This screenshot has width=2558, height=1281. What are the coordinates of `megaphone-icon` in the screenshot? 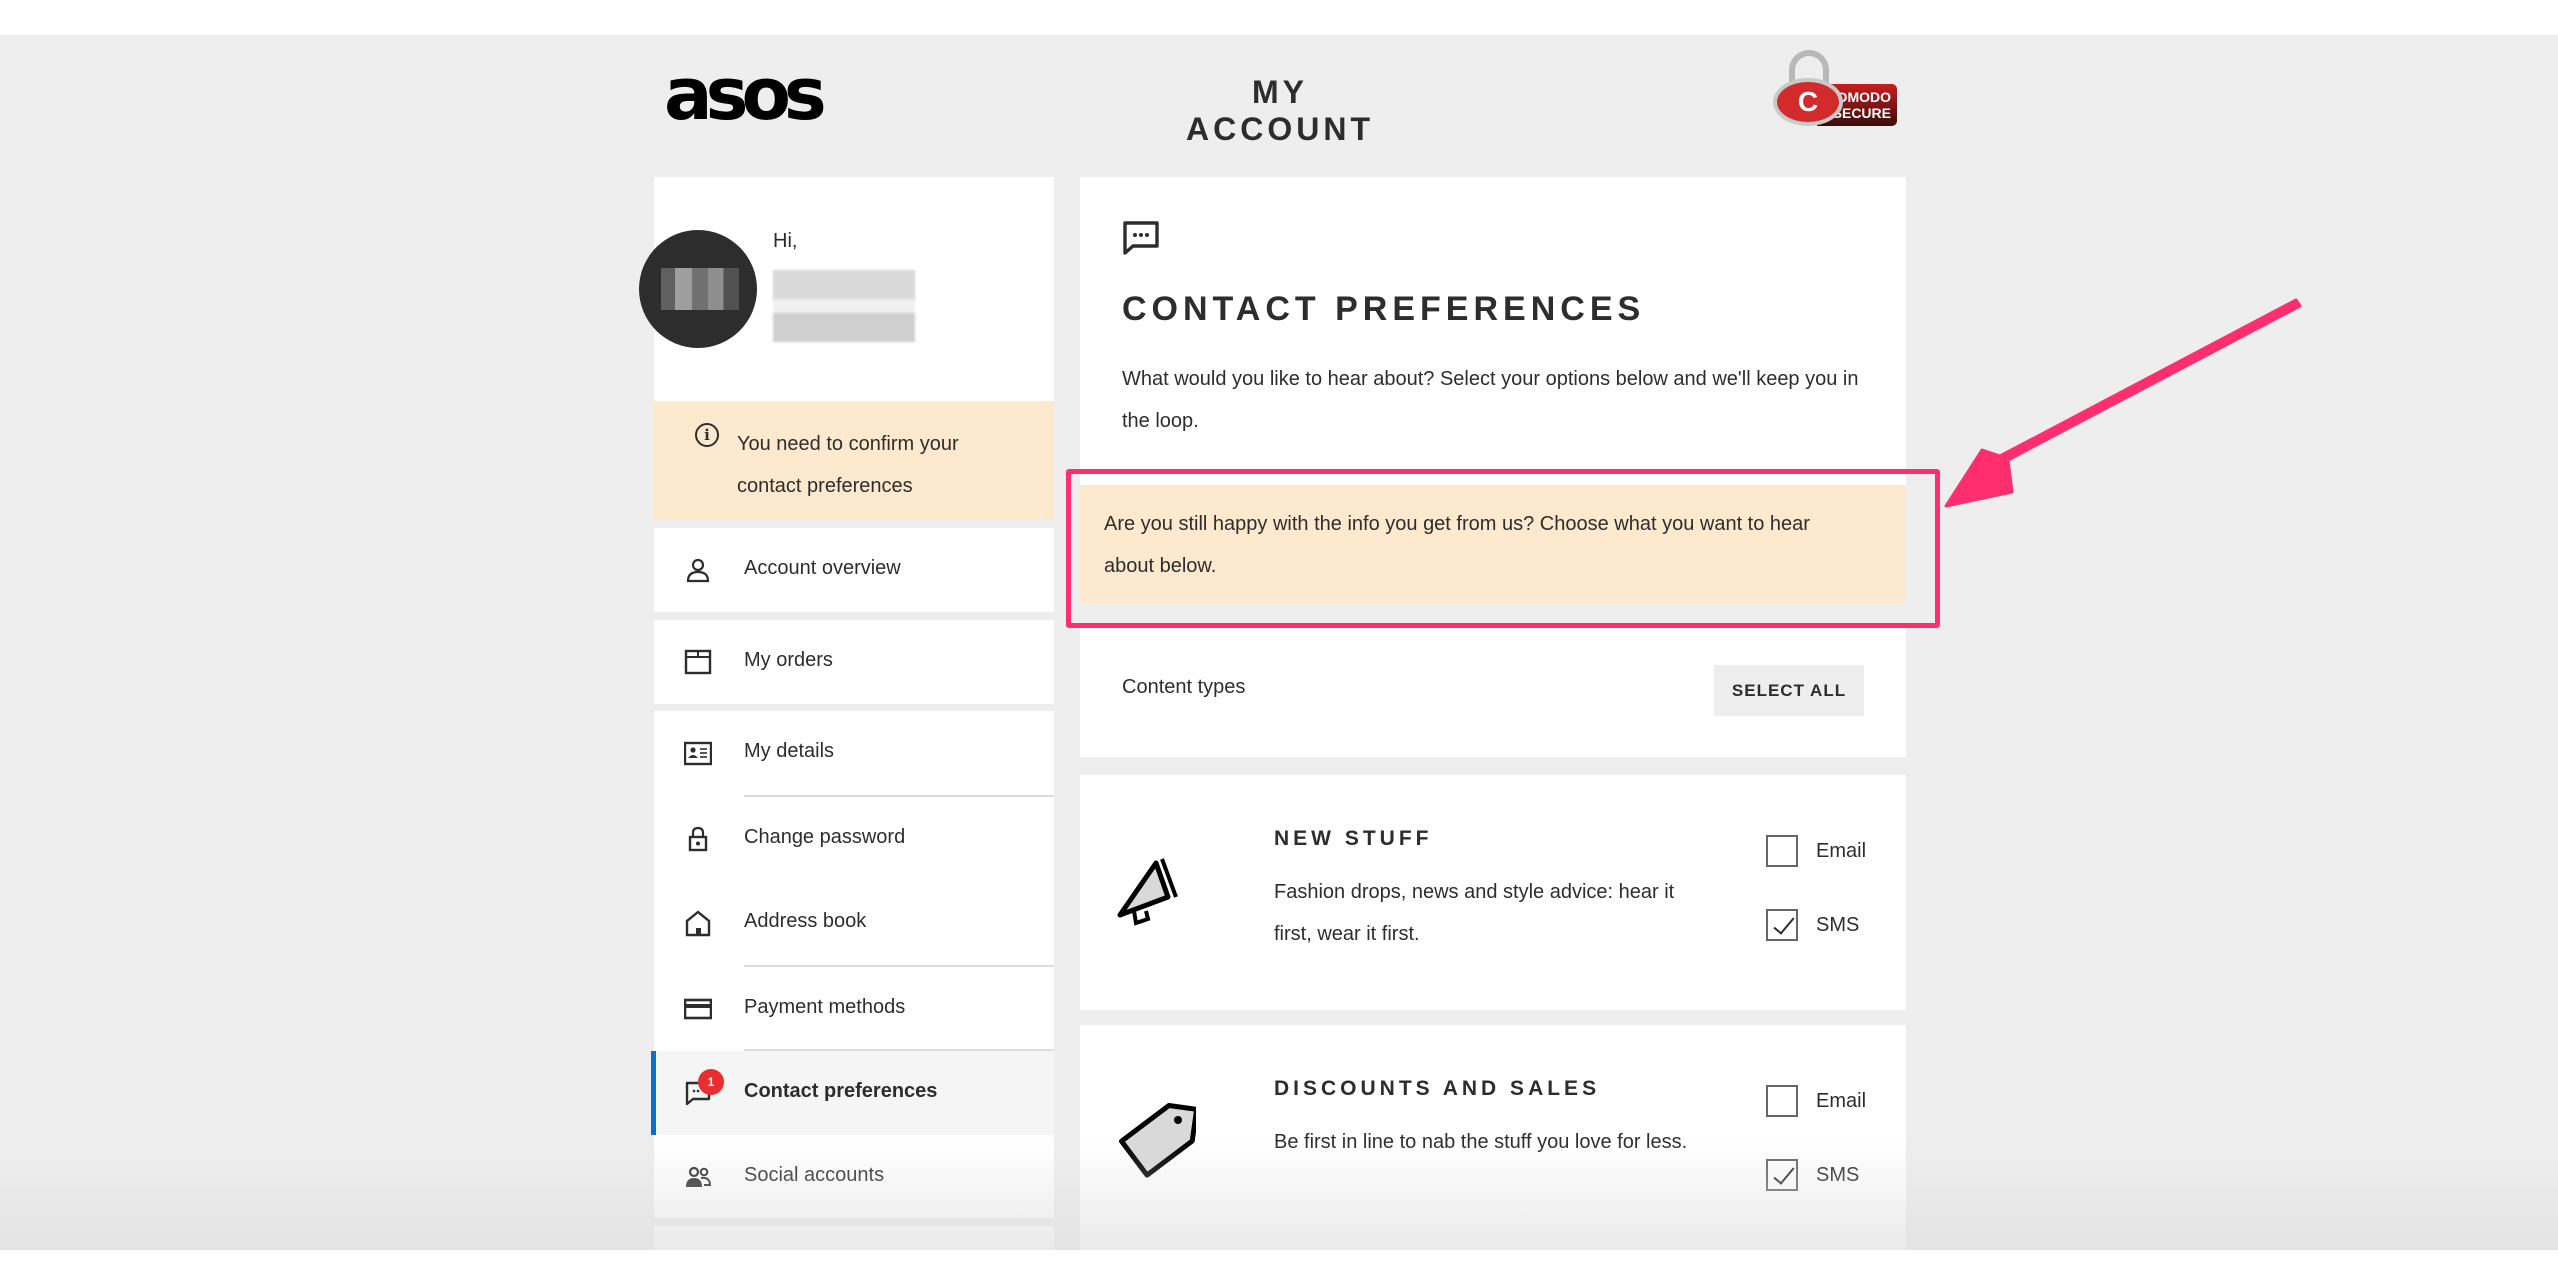 It's located at (1147, 892).